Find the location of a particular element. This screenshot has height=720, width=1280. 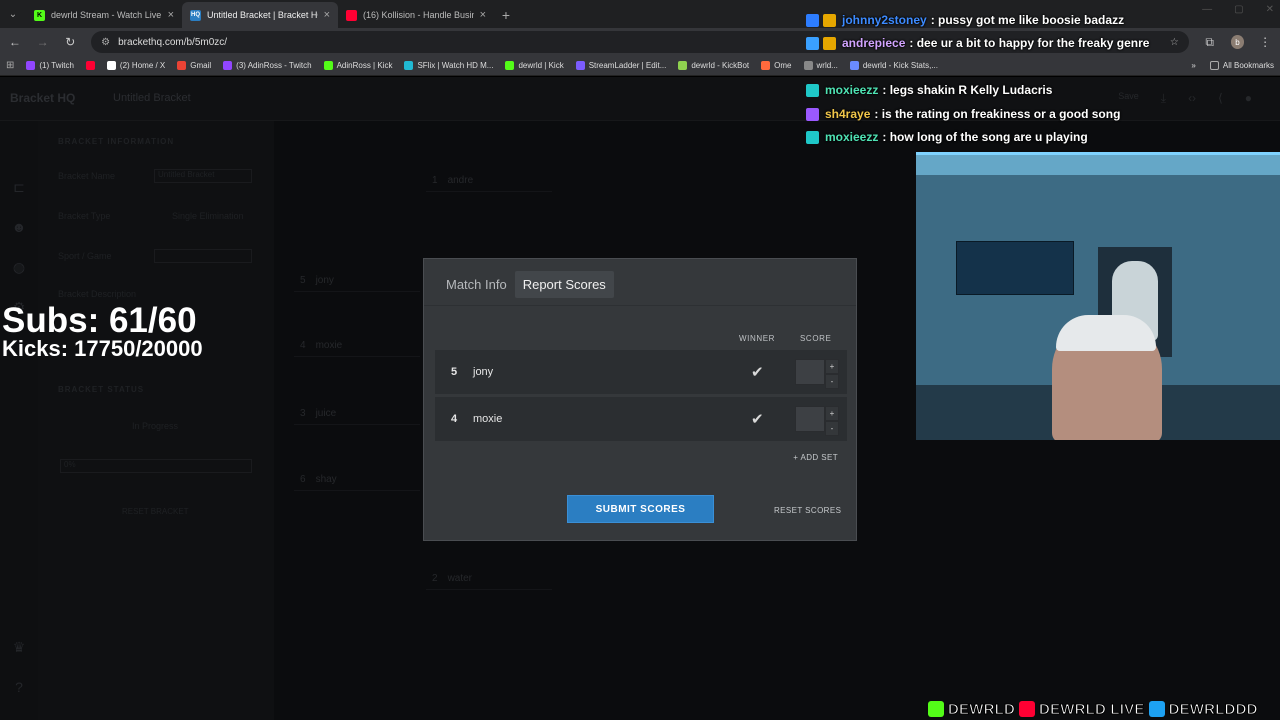

section-header: BRACKET INFORMATION is located at coordinates (116, 141).